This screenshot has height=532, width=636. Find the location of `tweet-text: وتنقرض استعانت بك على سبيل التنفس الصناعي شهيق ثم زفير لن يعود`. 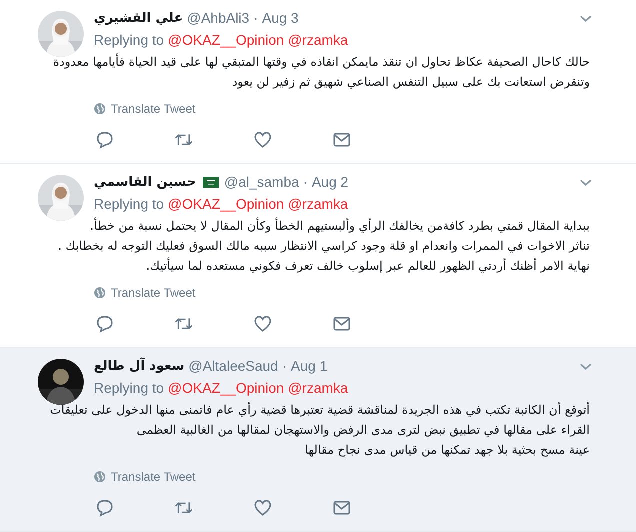

tweet-text: وتنقرض استعانت بك على سبيل التنفس الصناعي شهيق ثم زفير لن يعود is located at coordinates (410, 82).